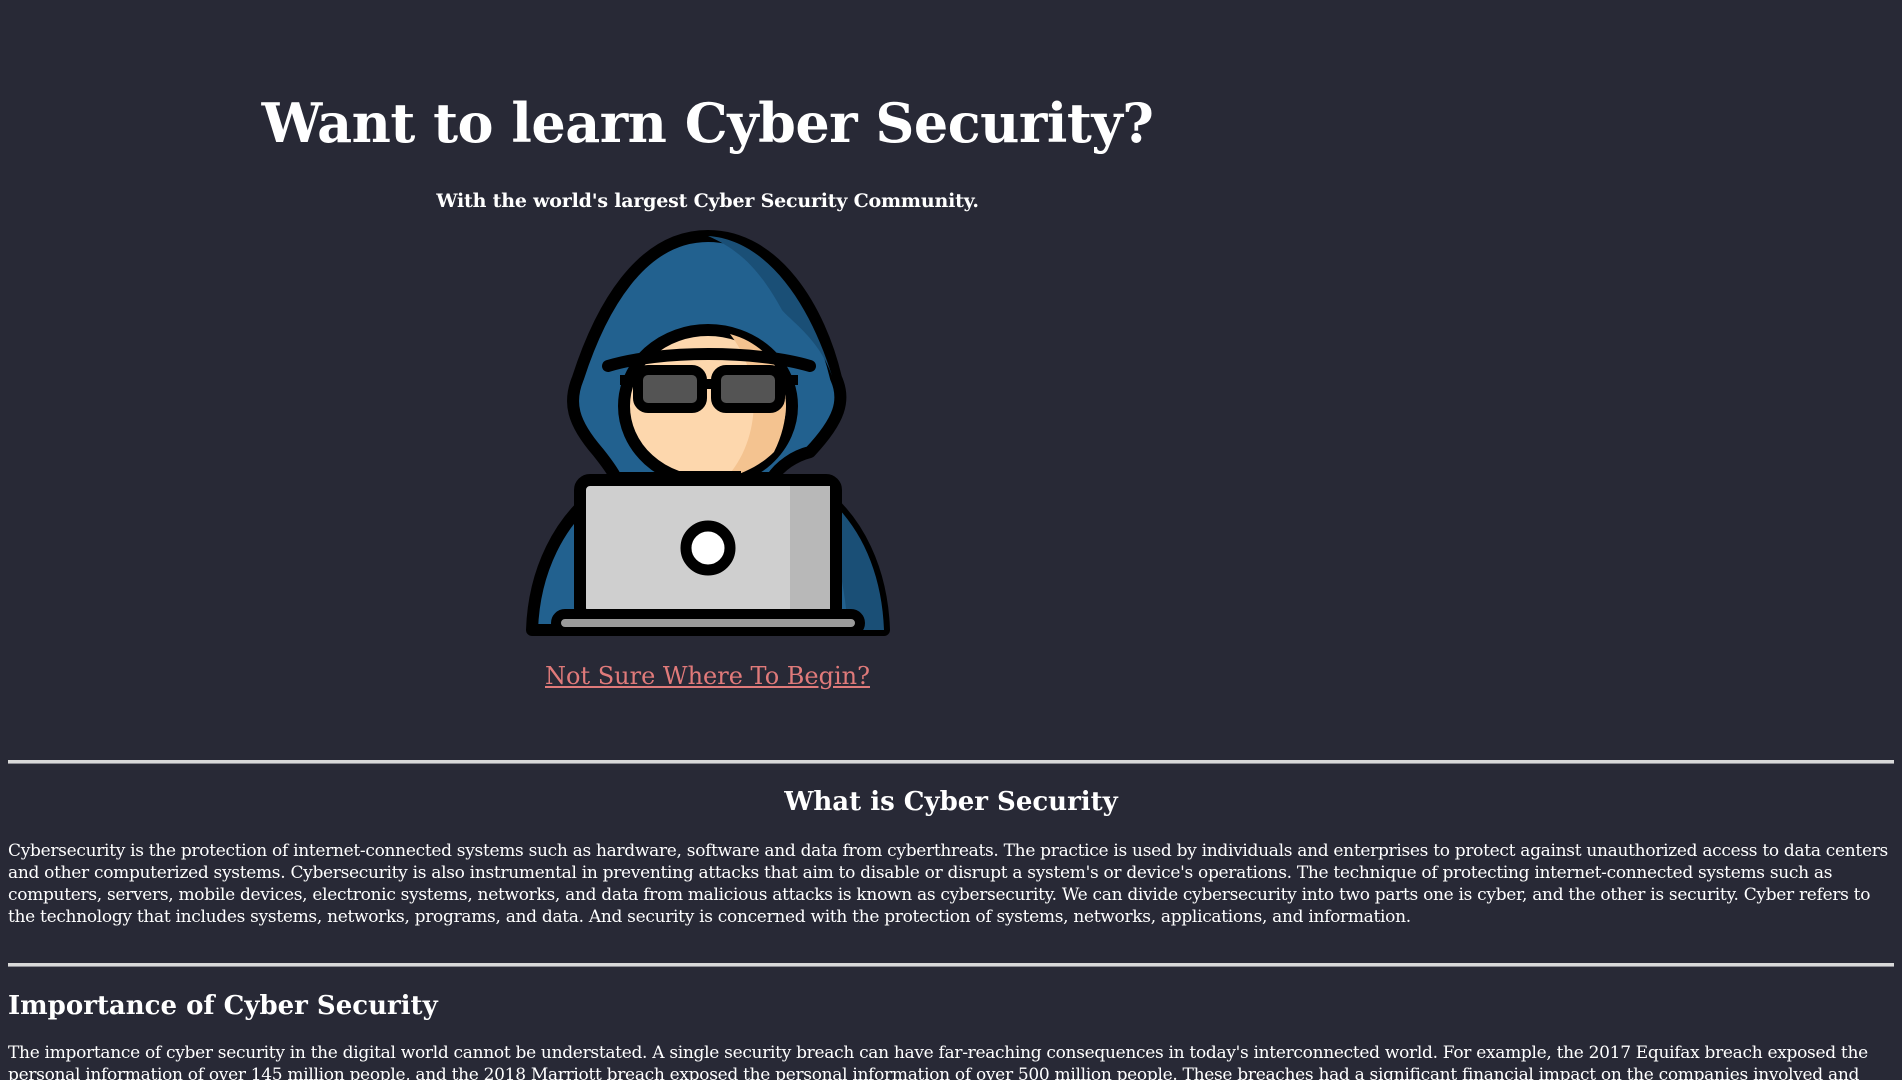 The image size is (1902, 1080). What do you see at coordinates (708, 433) in the screenshot?
I see `hooded-hacker-with-laptop-icon` at bounding box center [708, 433].